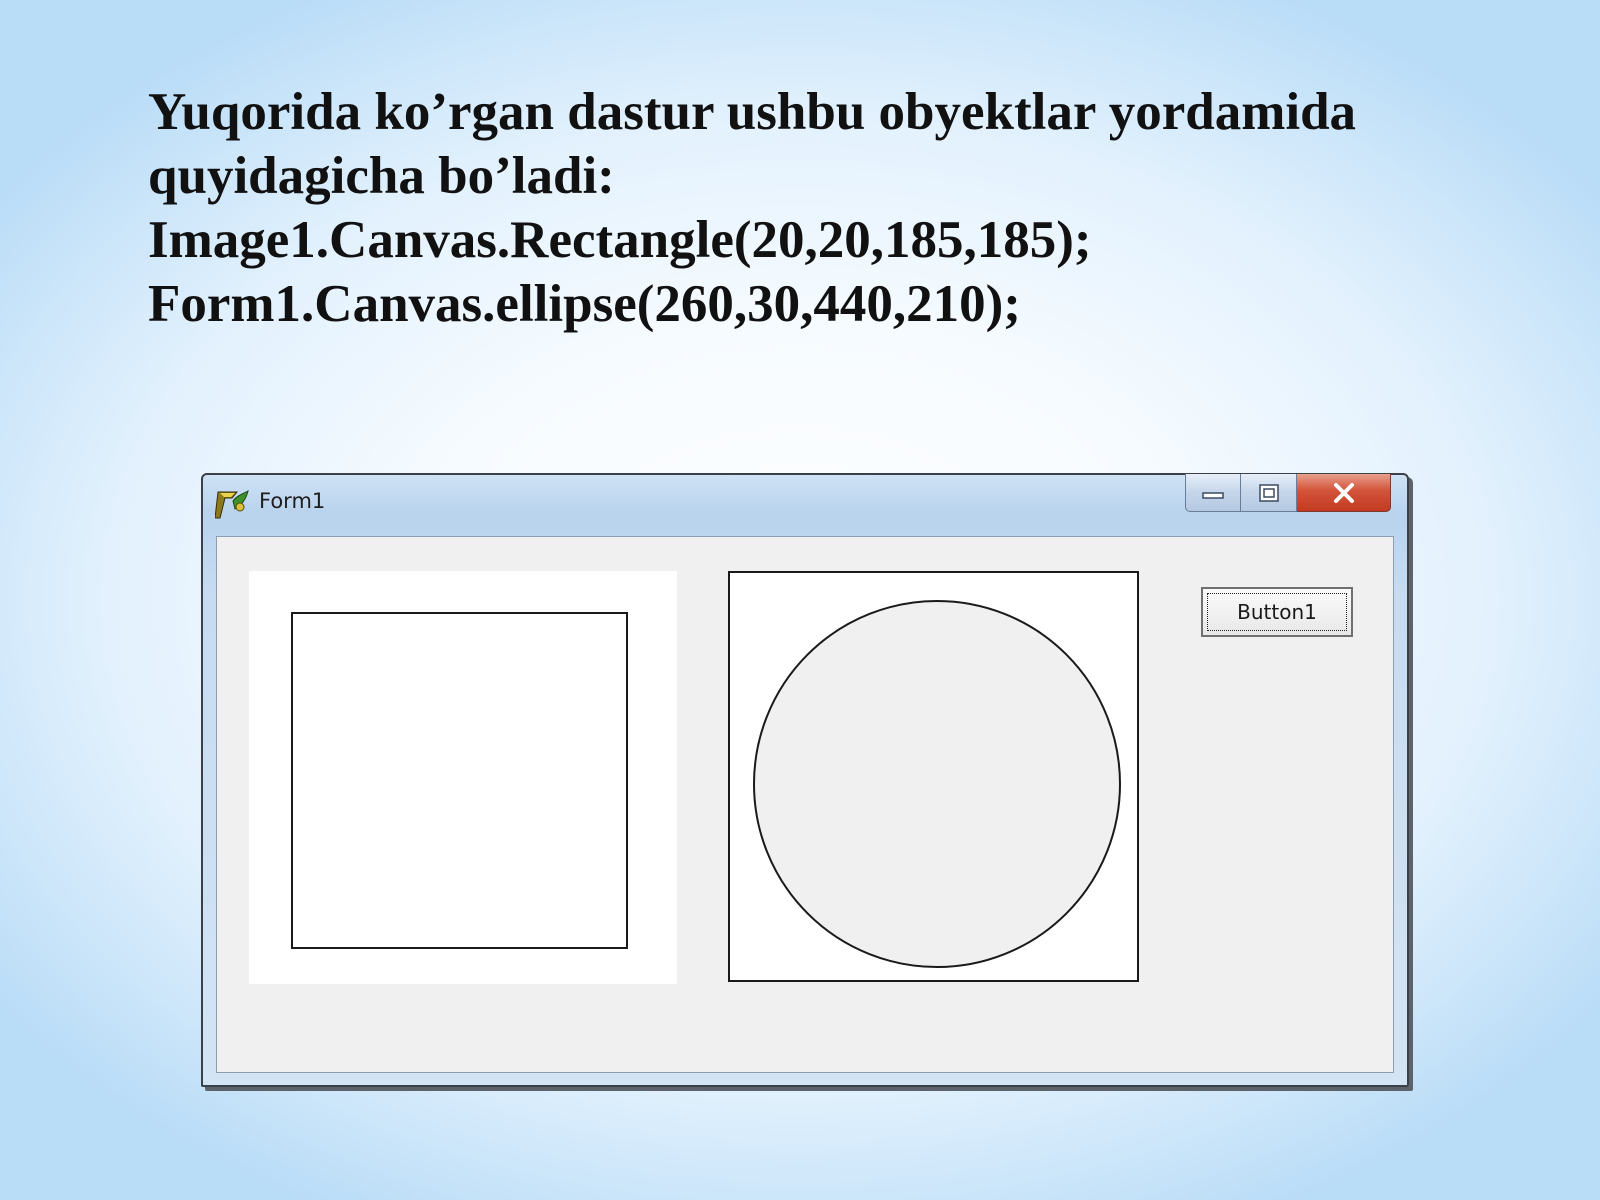 This screenshot has width=1600, height=1200. I want to click on minimize-button, so click(1213, 493).